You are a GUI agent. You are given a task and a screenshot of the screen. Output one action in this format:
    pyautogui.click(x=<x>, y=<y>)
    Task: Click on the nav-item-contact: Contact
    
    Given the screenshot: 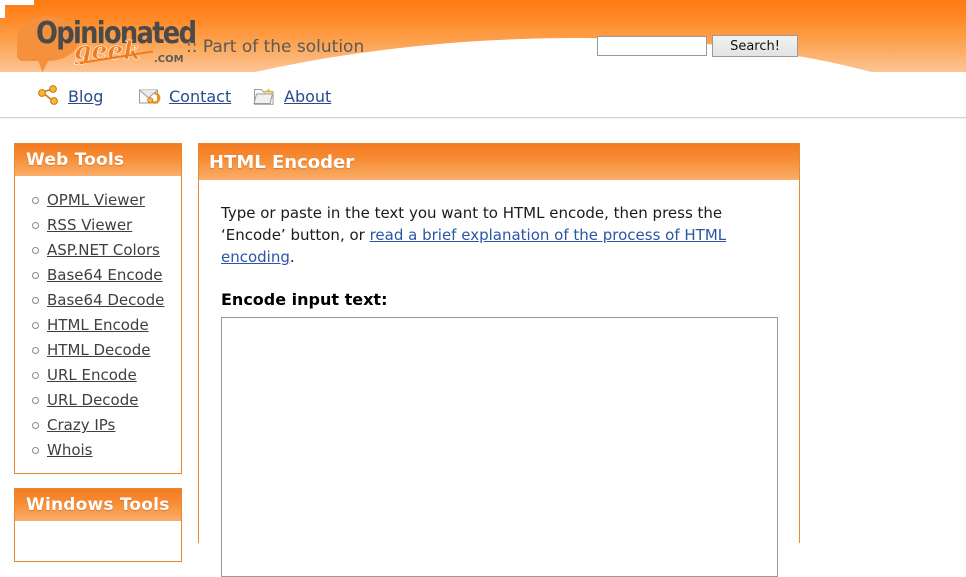 What is the action you would take?
    pyautogui.click(x=184, y=96)
    